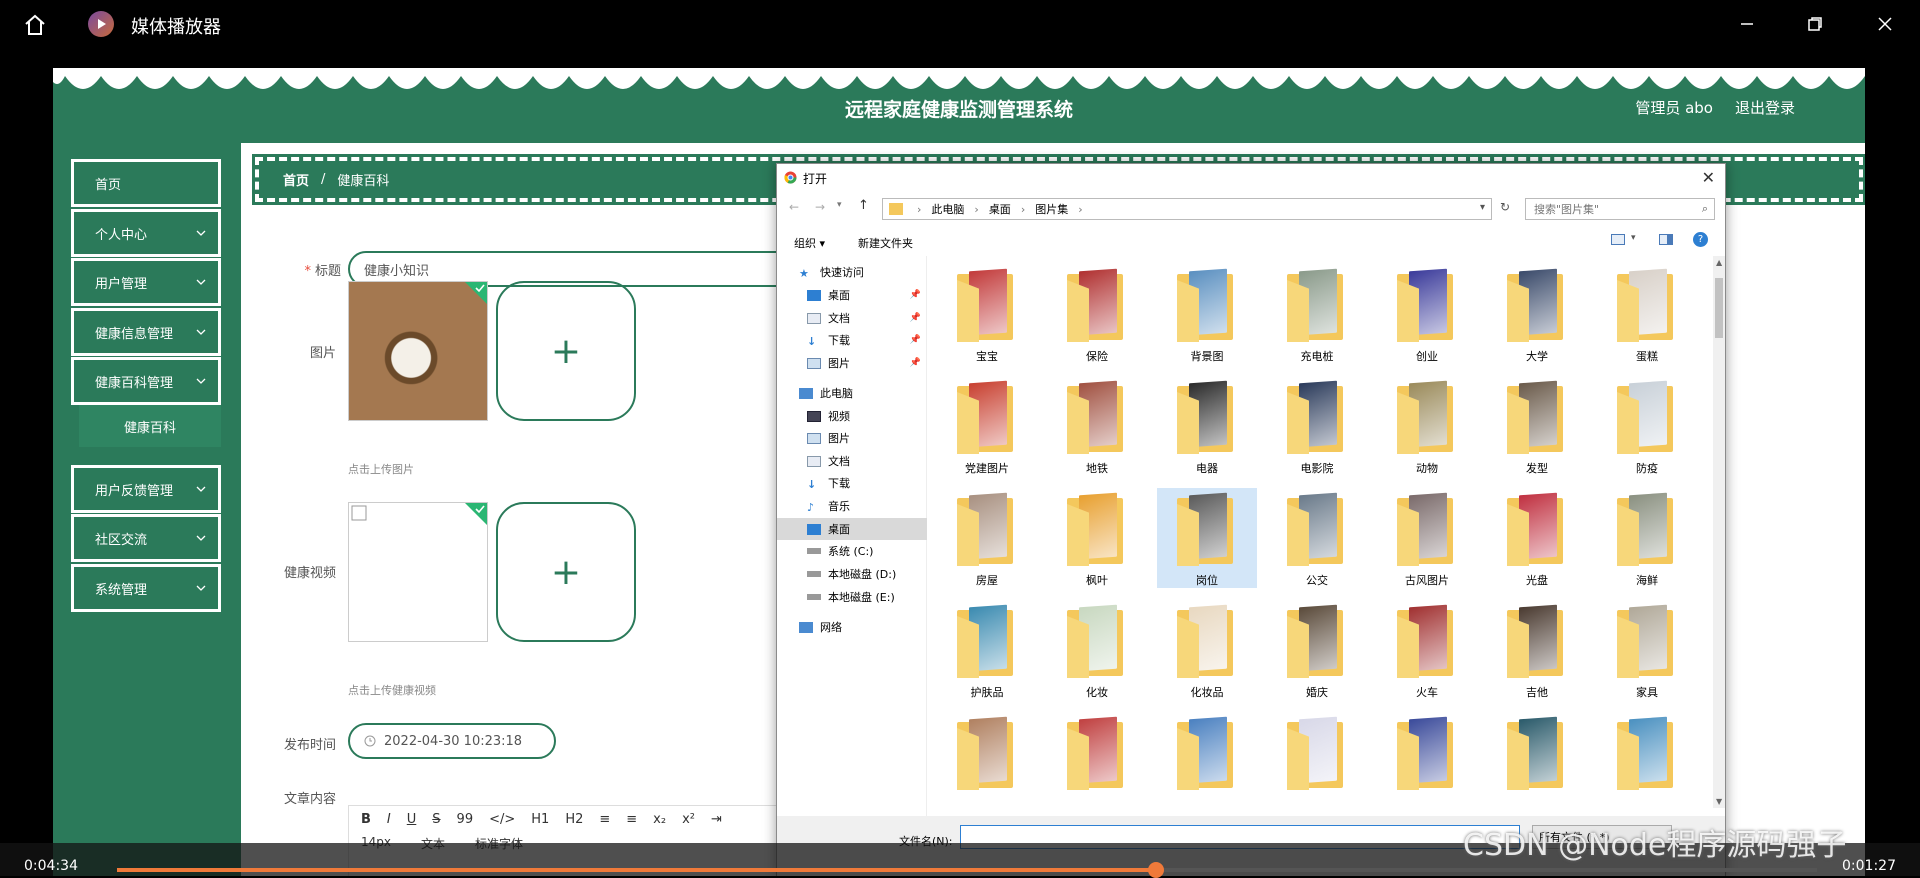 Image resolution: width=1920 pixels, height=878 pixels. Describe the element at coordinates (839, 205) in the screenshot. I see `recent-chevron-icon: ▾` at that location.